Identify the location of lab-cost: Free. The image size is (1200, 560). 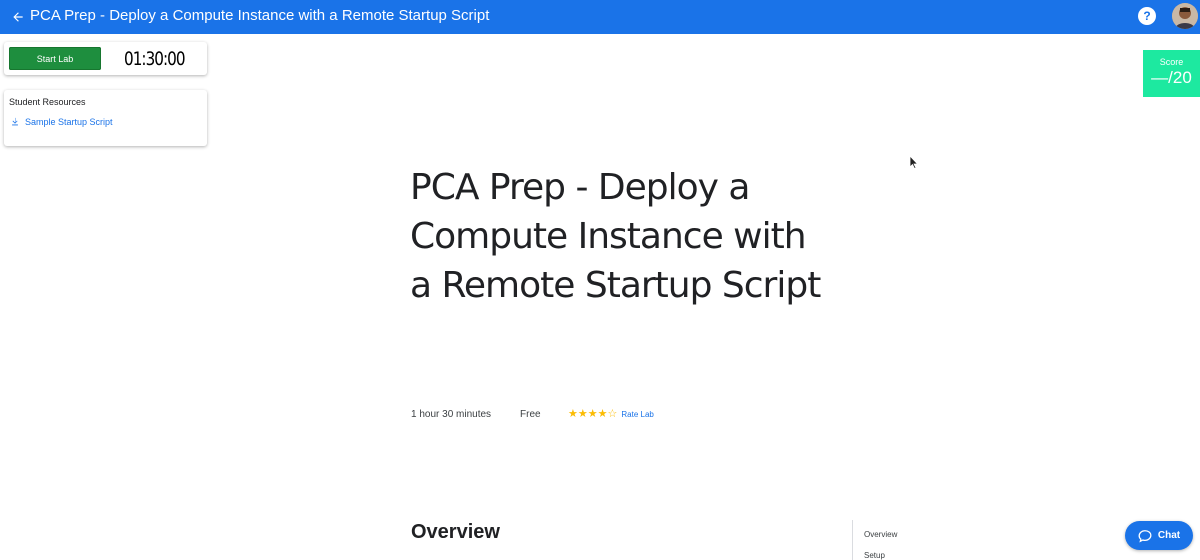
(530, 414).